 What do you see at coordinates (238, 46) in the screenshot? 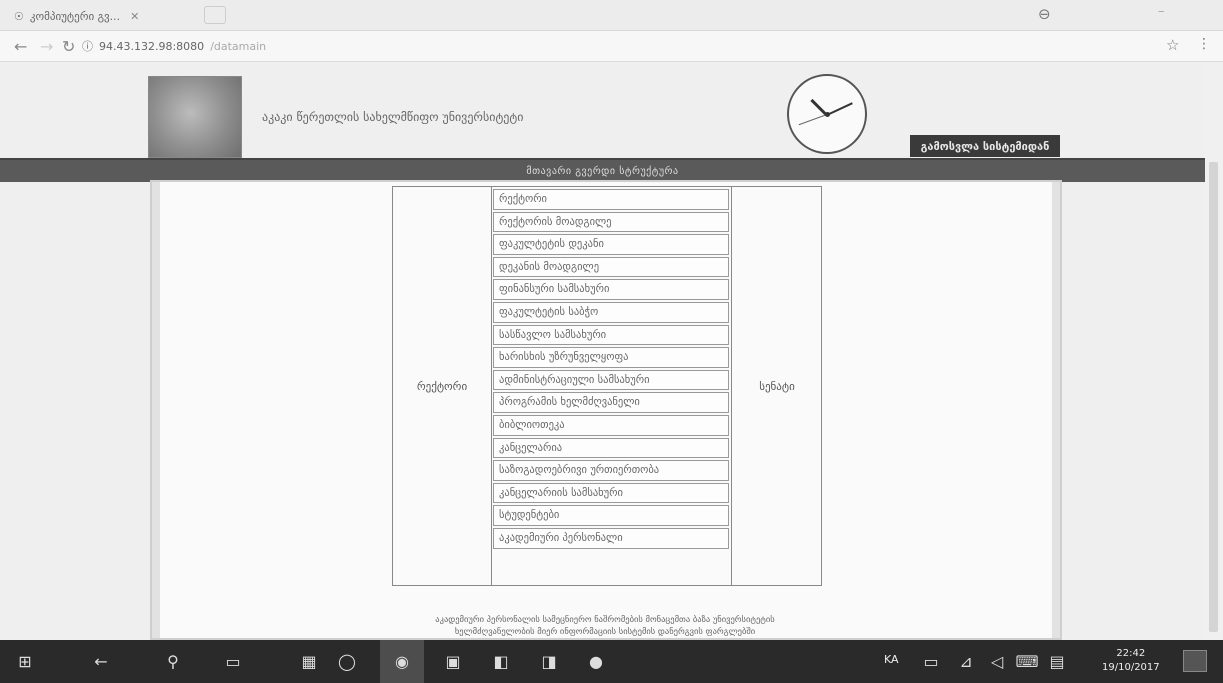
I see `url-path: /datamain` at bounding box center [238, 46].